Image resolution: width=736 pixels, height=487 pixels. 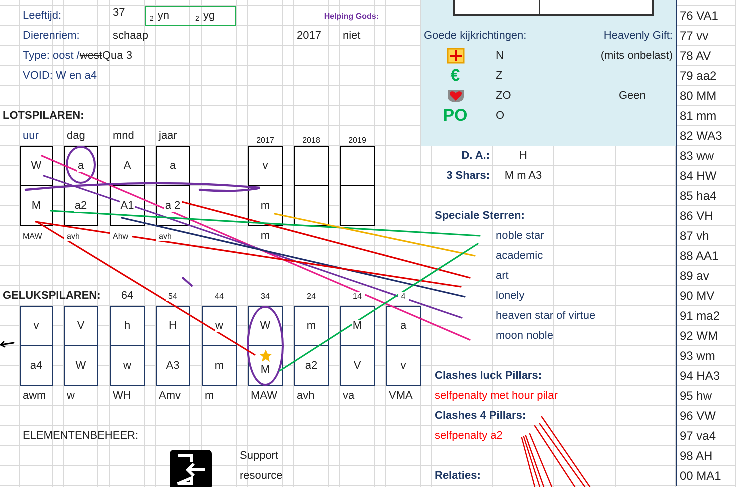 I want to click on gift-note: (mits onbelast), so click(x=637, y=56).